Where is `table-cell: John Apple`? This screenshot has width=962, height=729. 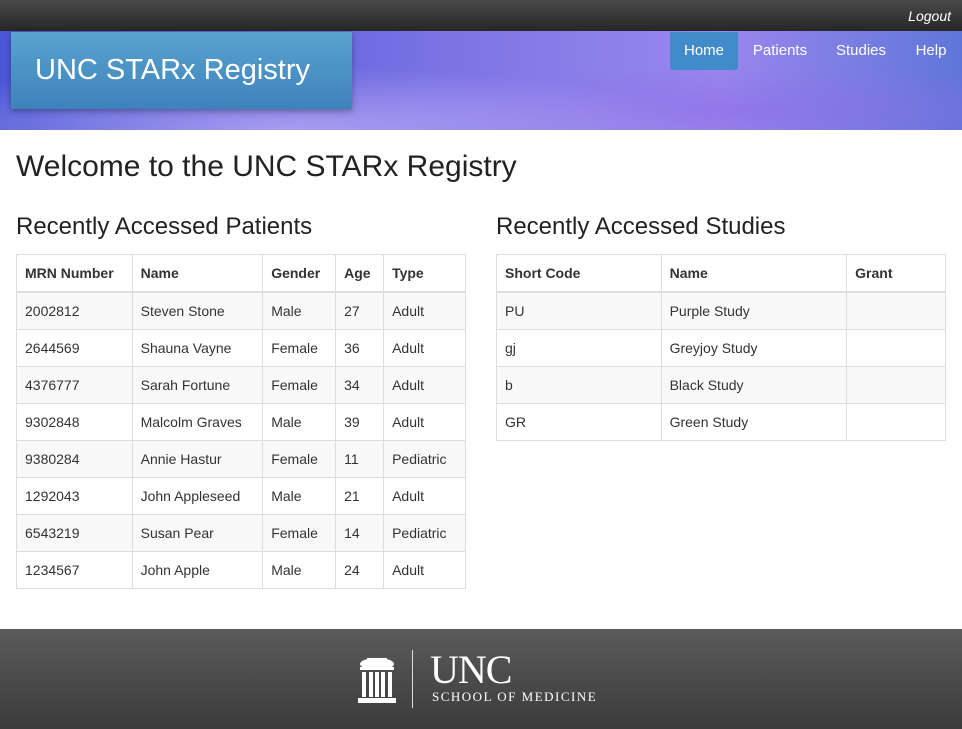 table-cell: John Apple is located at coordinates (197, 570).